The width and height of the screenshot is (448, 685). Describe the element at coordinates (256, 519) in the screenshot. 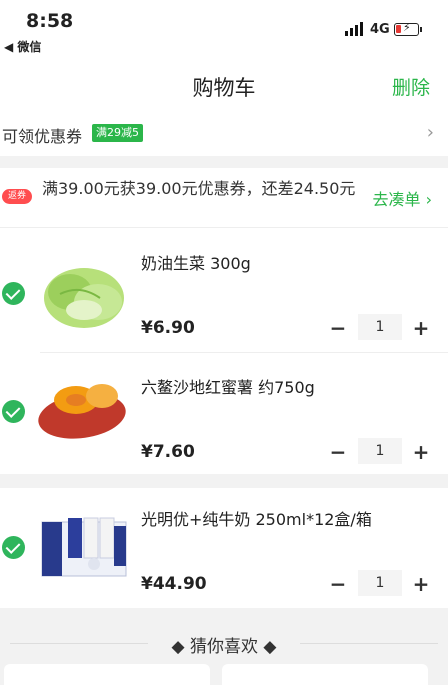

I see `item-name: 光明优+纯牛奶 250ml*12盒/箱` at that location.